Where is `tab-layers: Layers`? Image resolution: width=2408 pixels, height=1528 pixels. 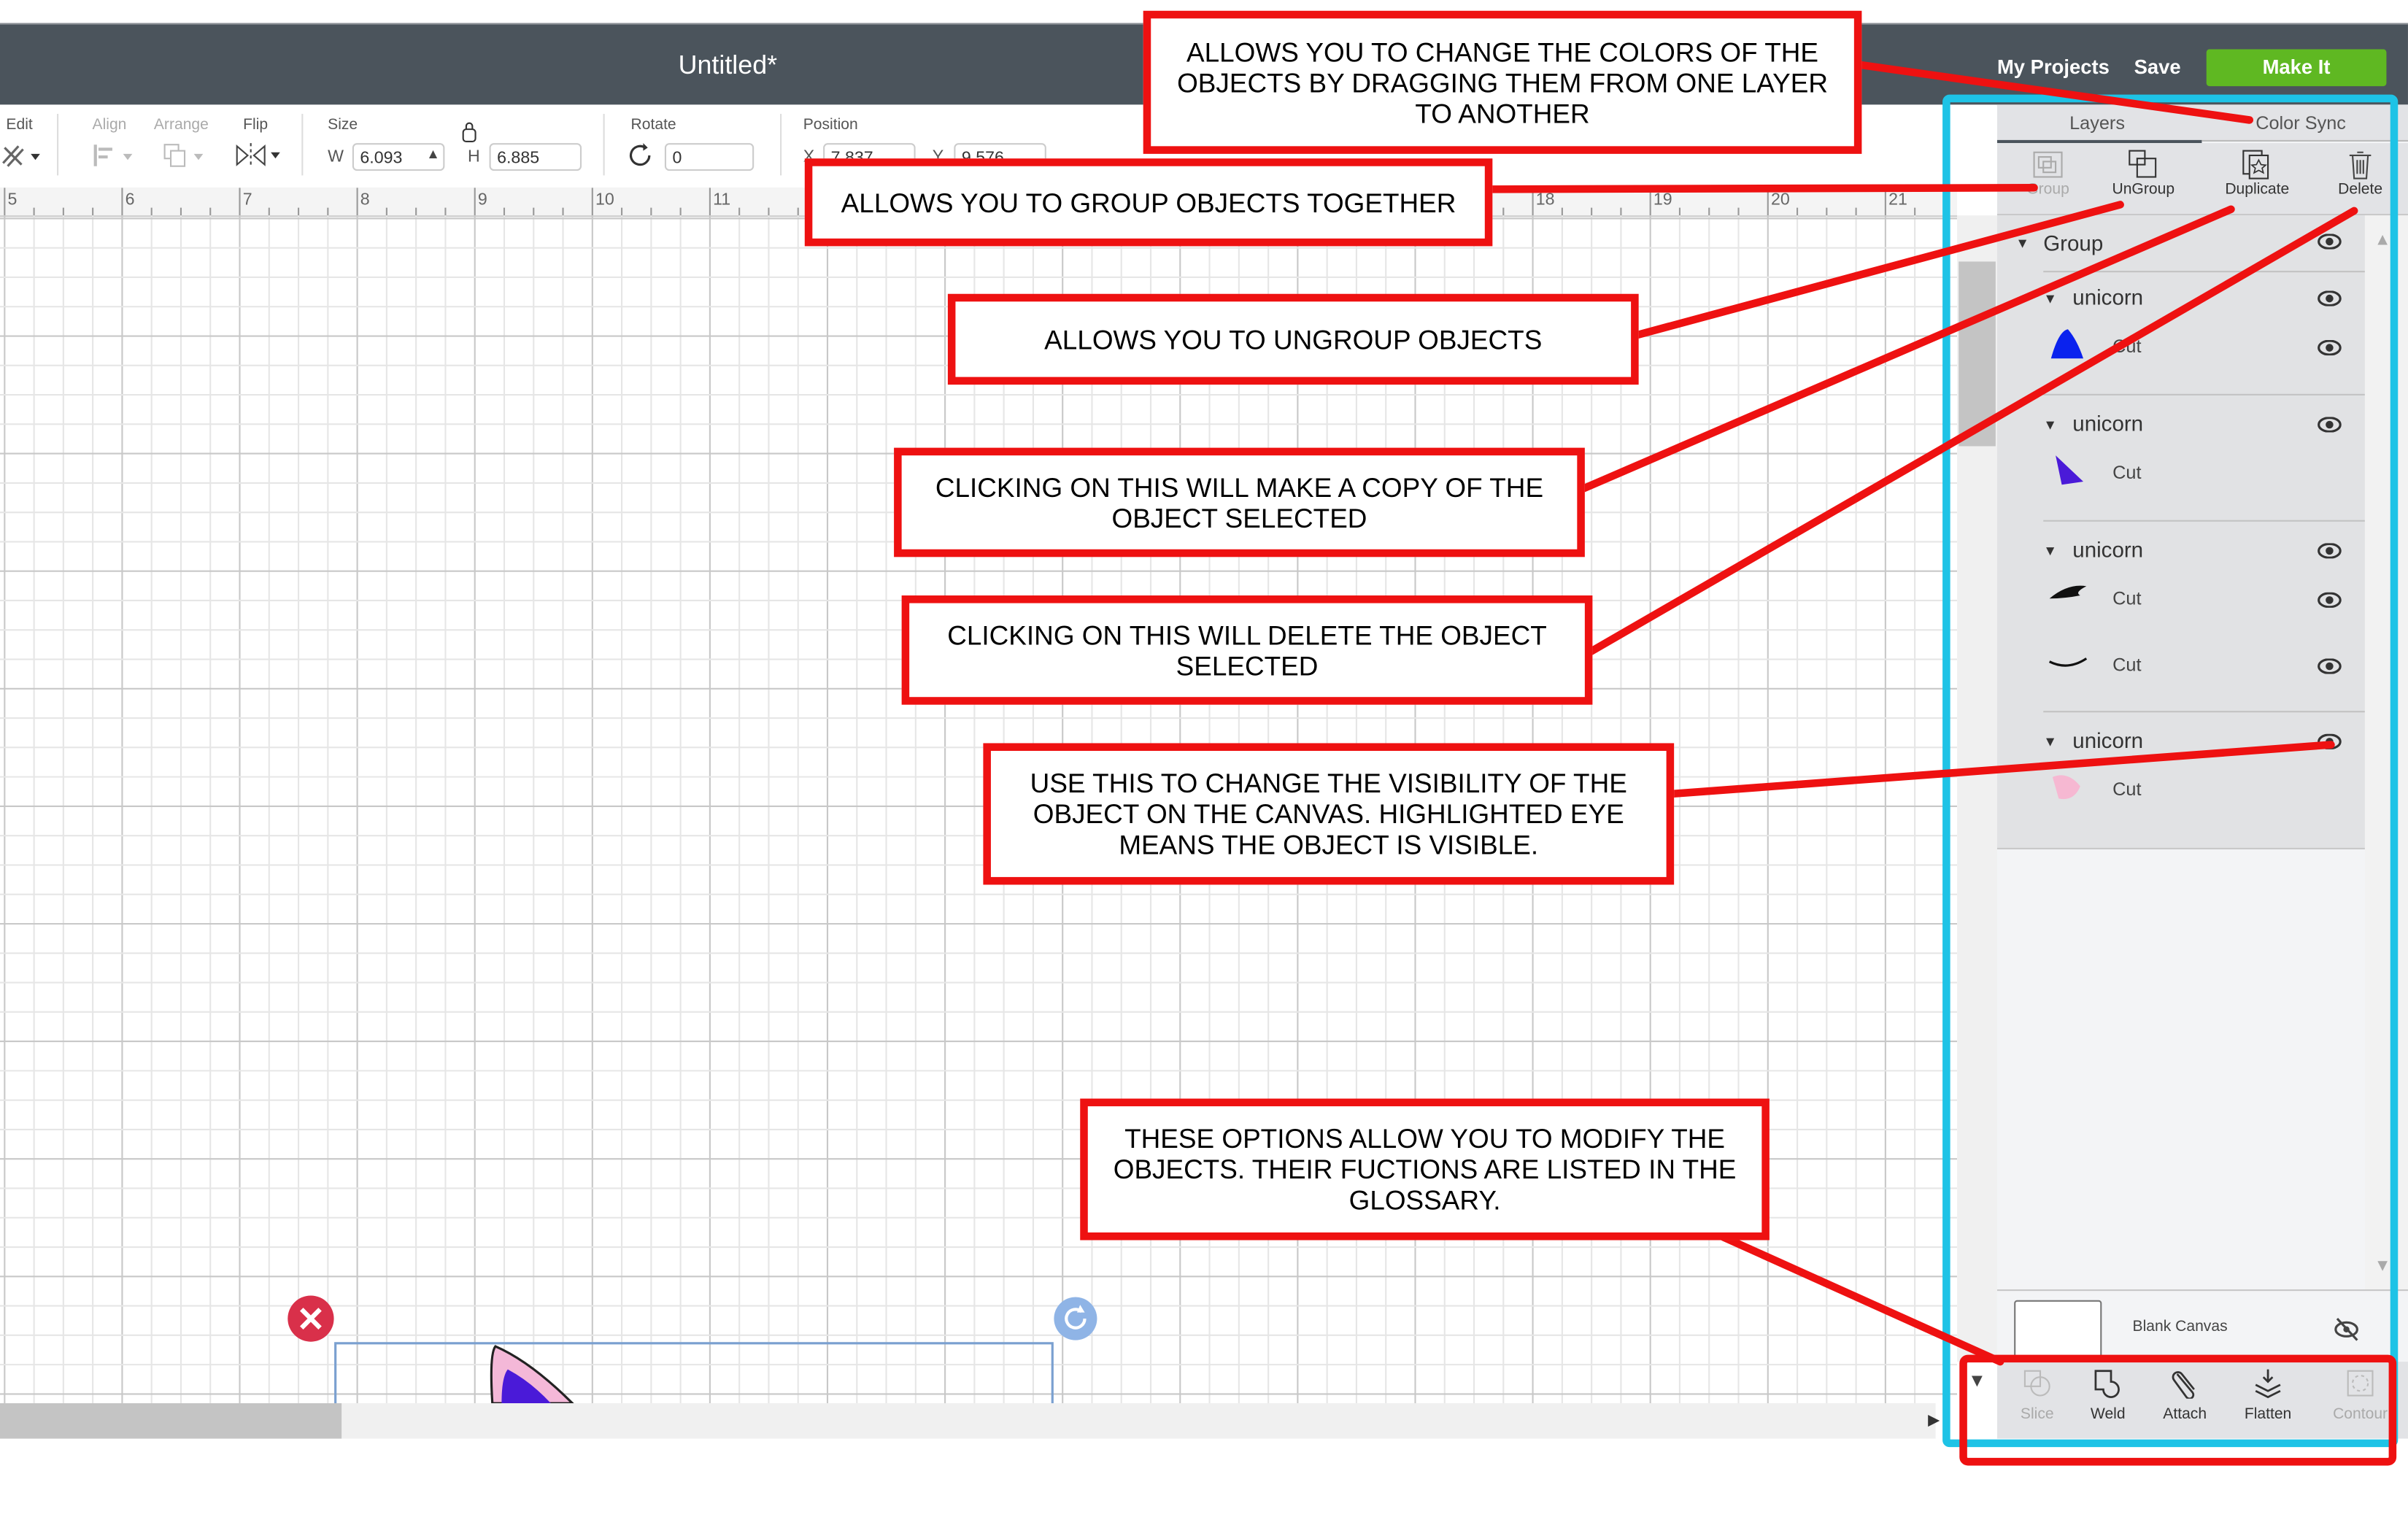
tab-layers: Layers is located at coordinates (2097, 123).